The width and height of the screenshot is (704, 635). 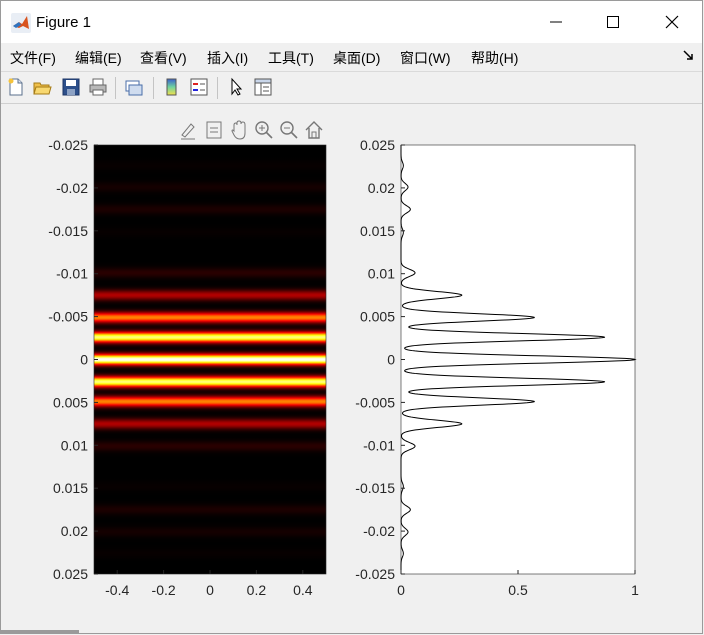 What do you see at coordinates (377, 145) in the screenshot?
I see `profile-y-tick-label: 0.025` at bounding box center [377, 145].